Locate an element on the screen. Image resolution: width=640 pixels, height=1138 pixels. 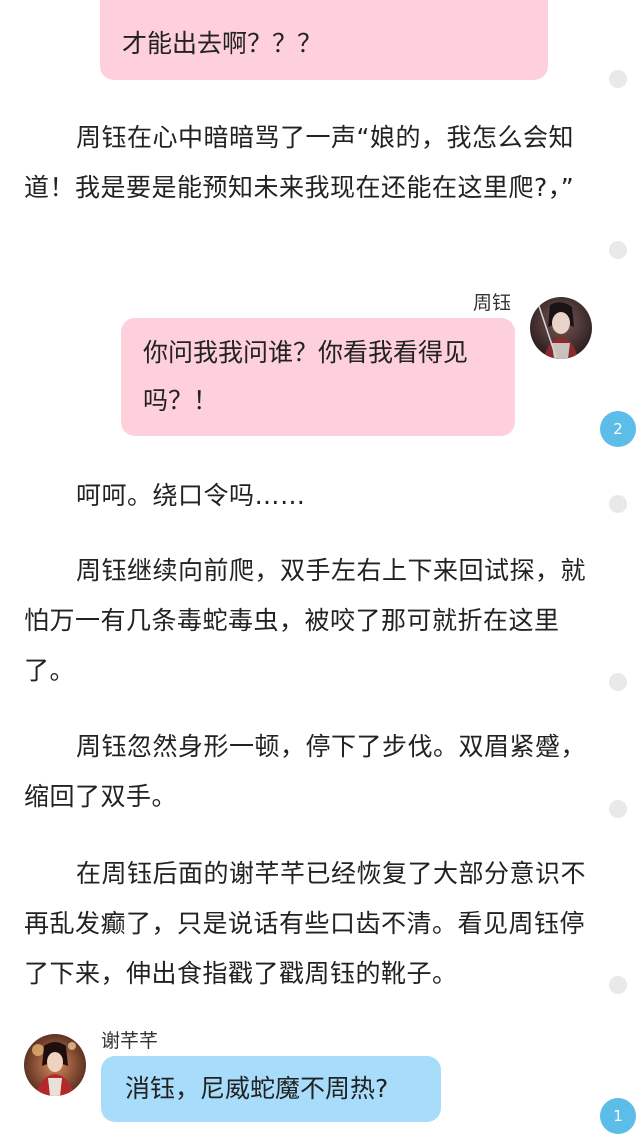
speech-bubble-text: 消钰，尼威蛇魔不周热? is located at coordinates (257, 1088).